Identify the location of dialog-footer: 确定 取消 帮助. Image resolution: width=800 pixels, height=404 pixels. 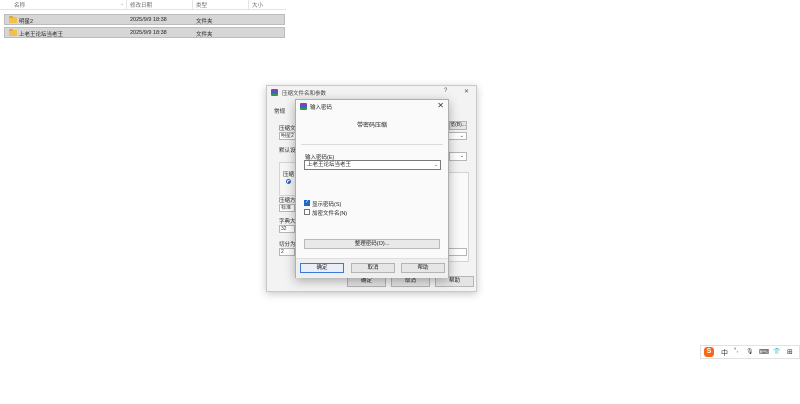
(372, 268).